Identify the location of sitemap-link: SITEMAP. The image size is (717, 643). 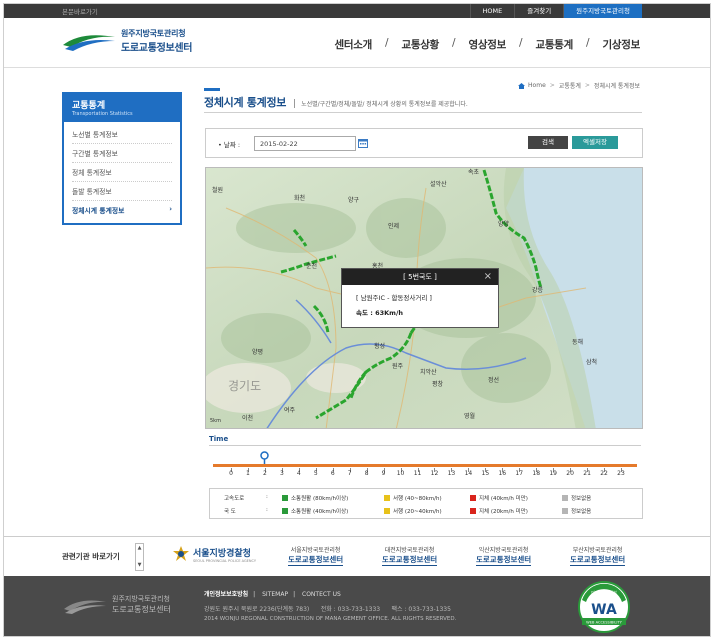
(275, 594).